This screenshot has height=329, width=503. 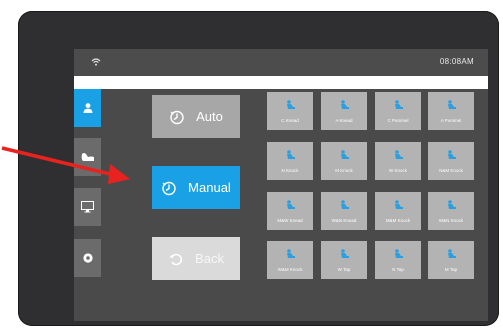 What do you see at coordinates (398, 211) in the screenshot?
I see `program-tile: M&M Knock` at bounding box center [398, 211].